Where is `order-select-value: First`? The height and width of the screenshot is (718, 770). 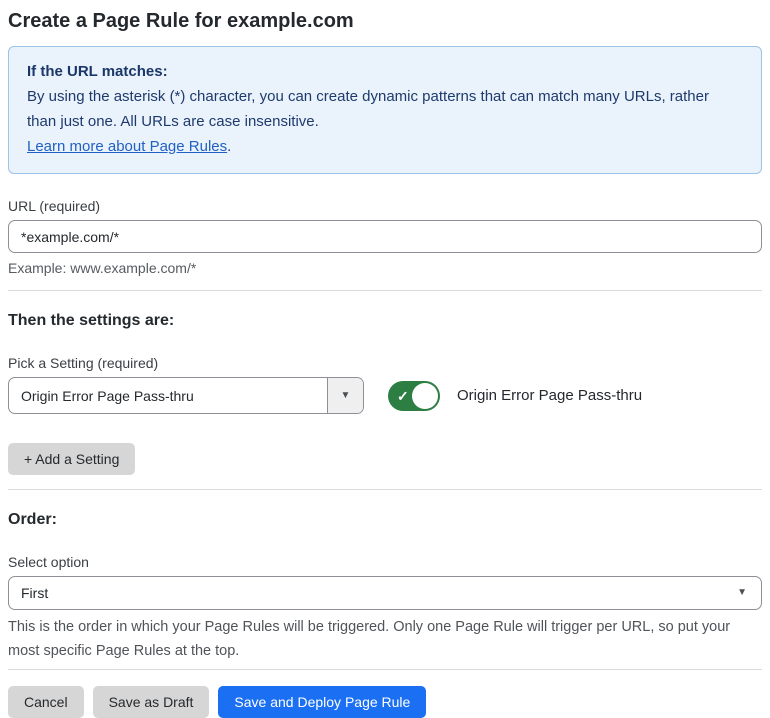 order-select-value: First is located at coordinates (35, 593).